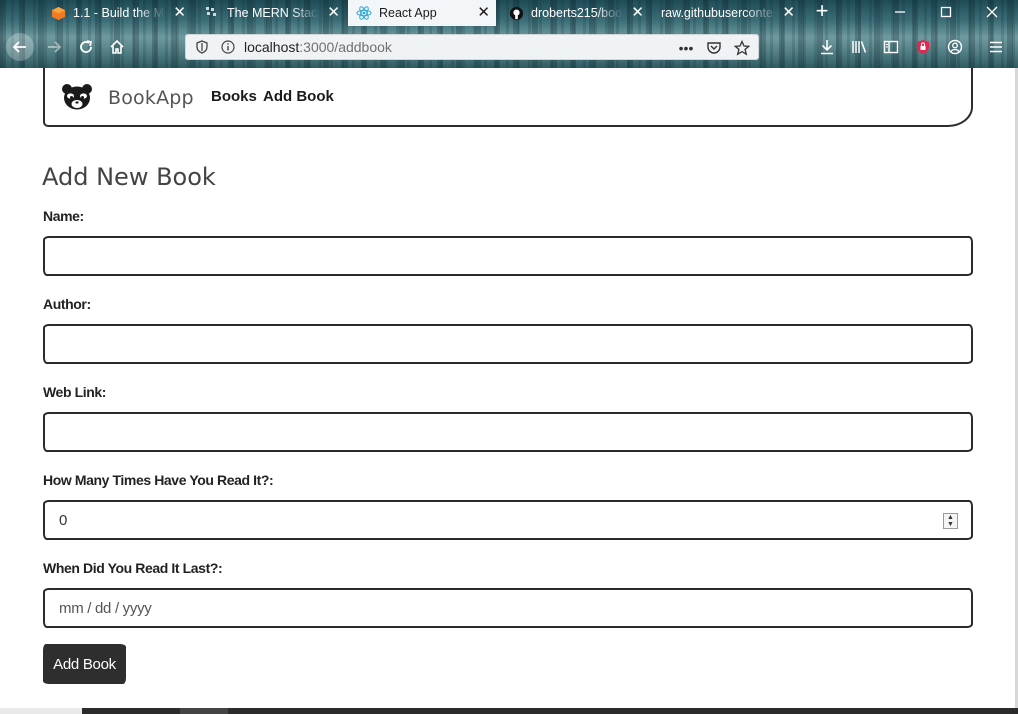 The height and width of the screenshot is (714, 1018). What do you see at coordinates (508, 344) in the screenshot?
I see `author-input` at bounding box center [508, 344].